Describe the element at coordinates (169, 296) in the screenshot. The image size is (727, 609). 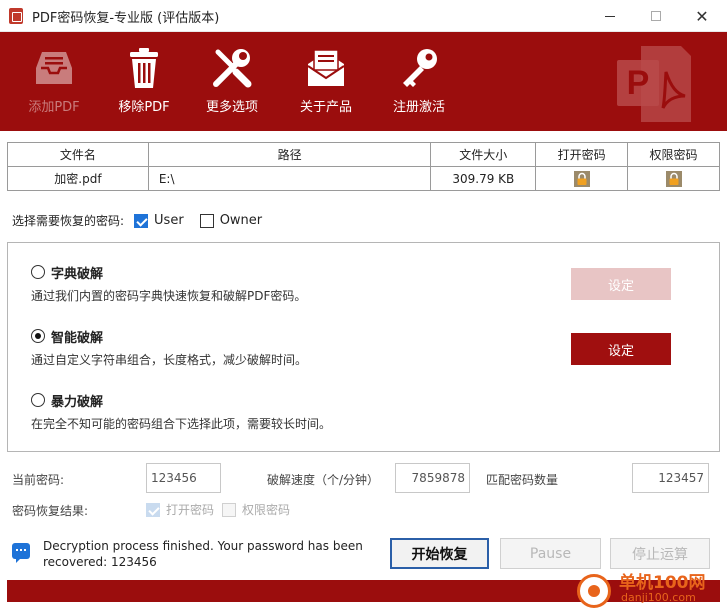
I see `dictionary-mode-description: 通过我们内置的密码字典快速恢复和破解PDF密码。` at that location.